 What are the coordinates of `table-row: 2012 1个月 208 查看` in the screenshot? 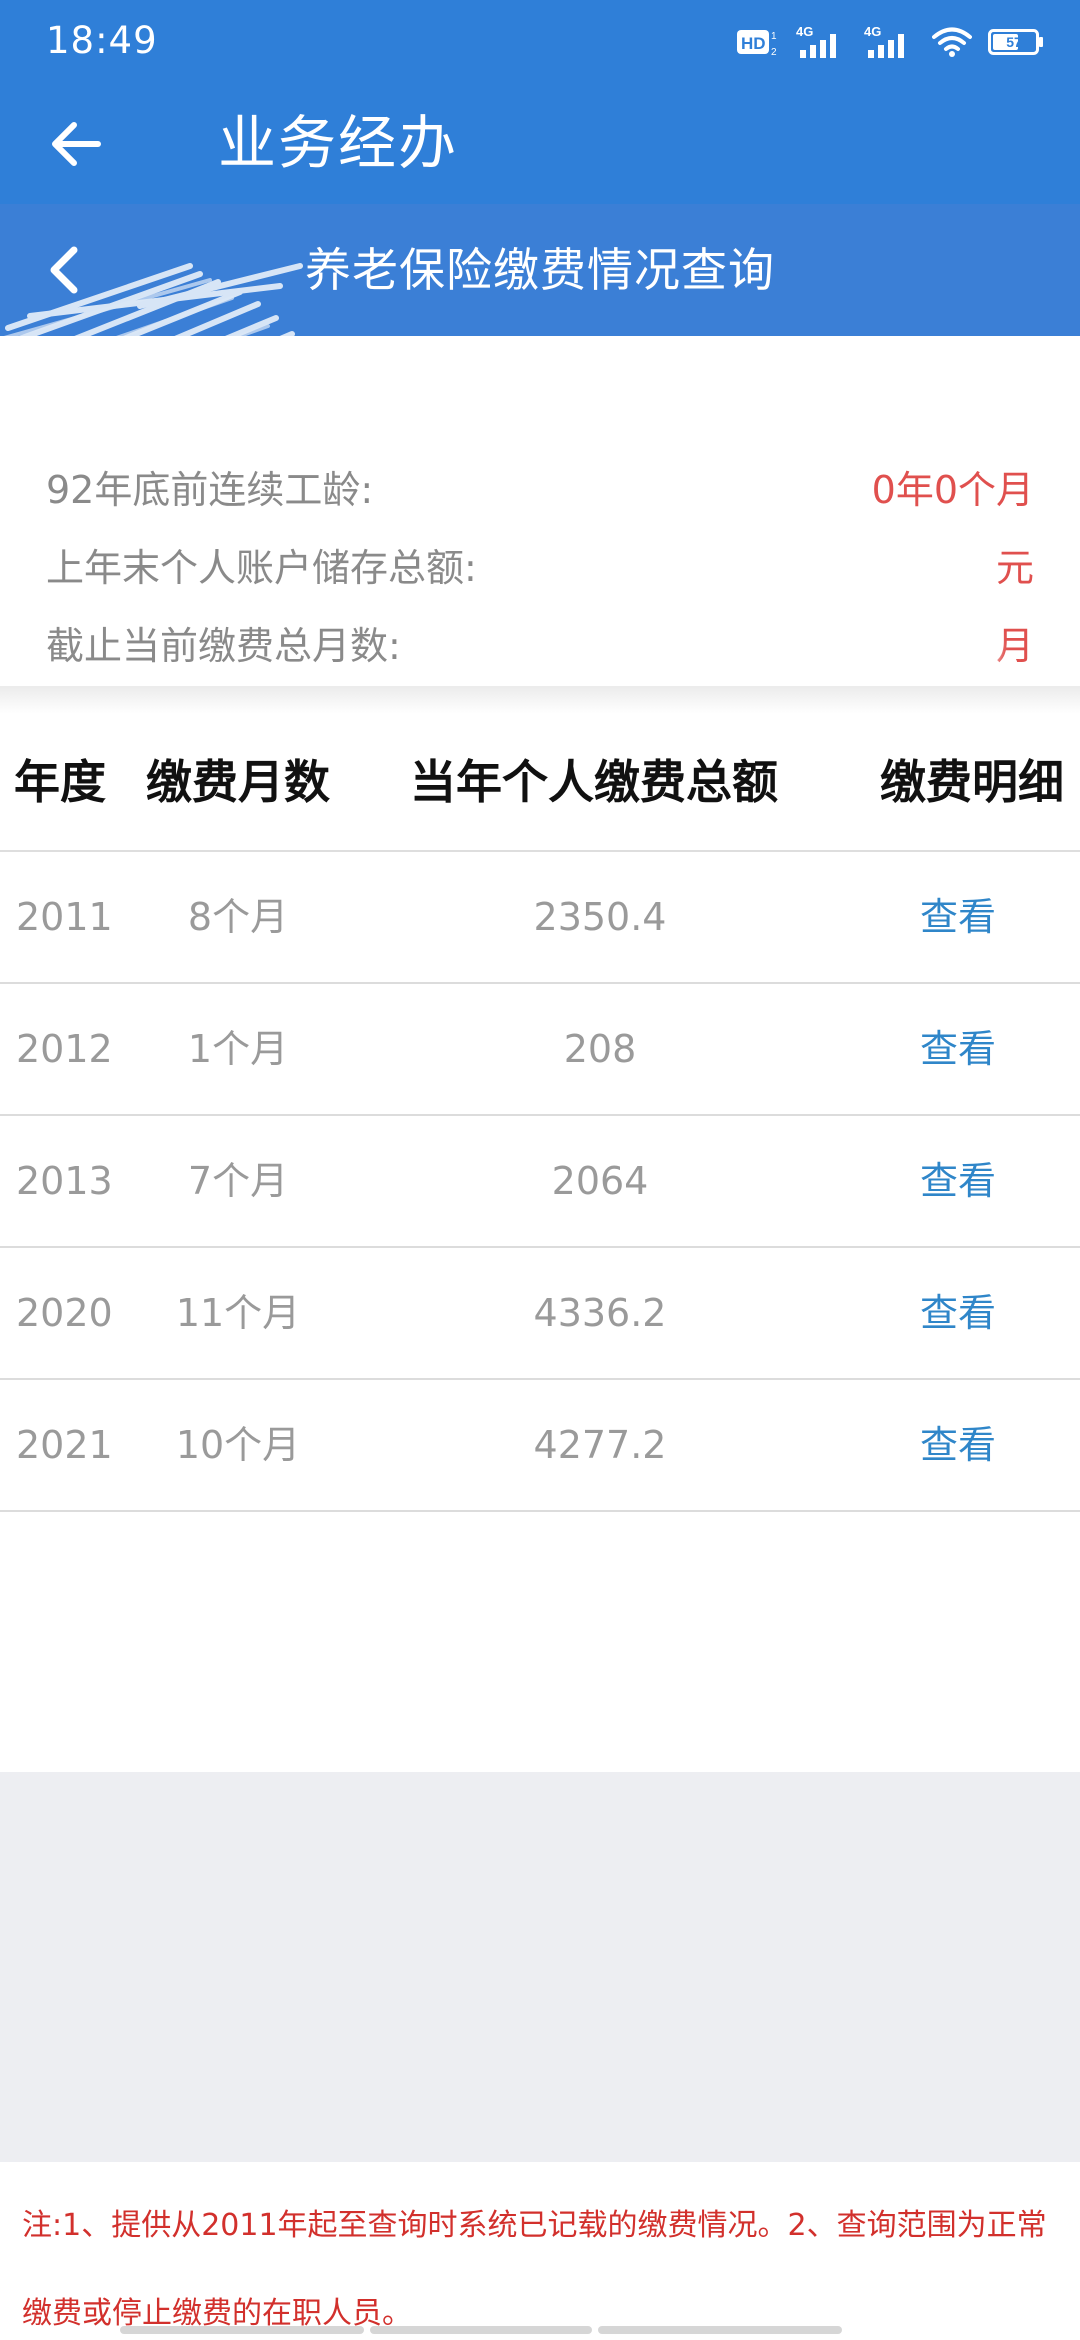 It's located at (540, 1050).